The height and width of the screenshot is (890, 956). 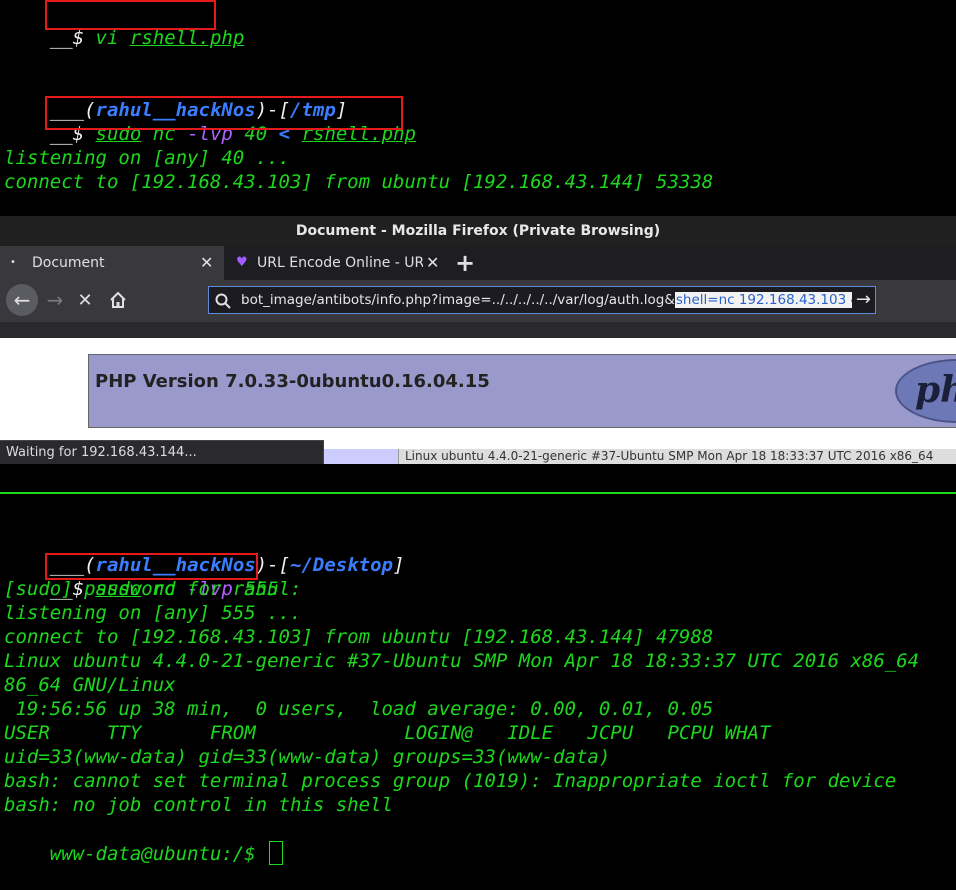 I want to click on php-logo: ph, so click(x=925, y=391).